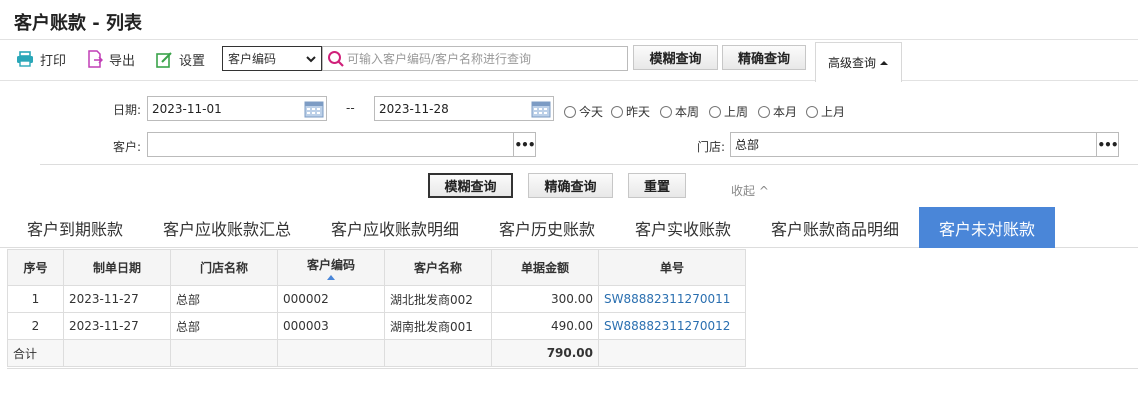  What do you see at coordinates (227, 227) in the screenshot?
I see `tab-receivable-summary: 客户应收账款汇总` at bounding box center [227, 227].